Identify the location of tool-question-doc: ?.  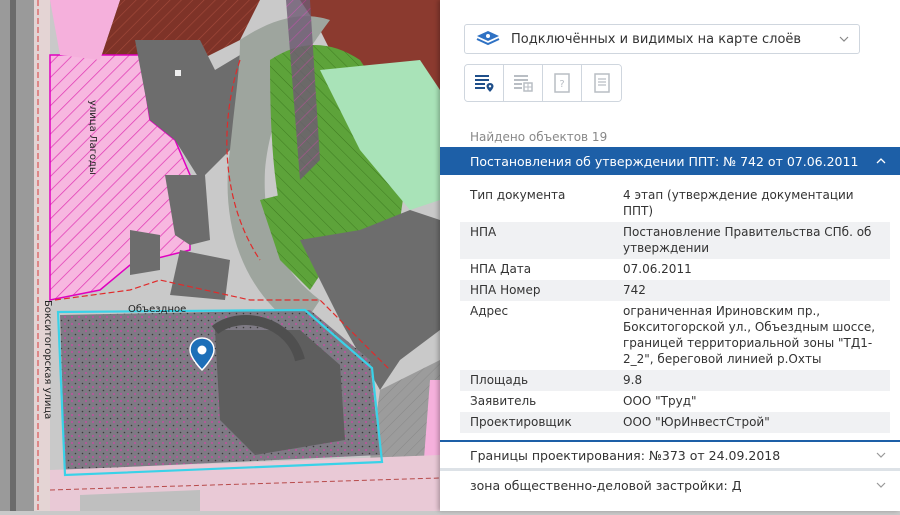
(562, 83).